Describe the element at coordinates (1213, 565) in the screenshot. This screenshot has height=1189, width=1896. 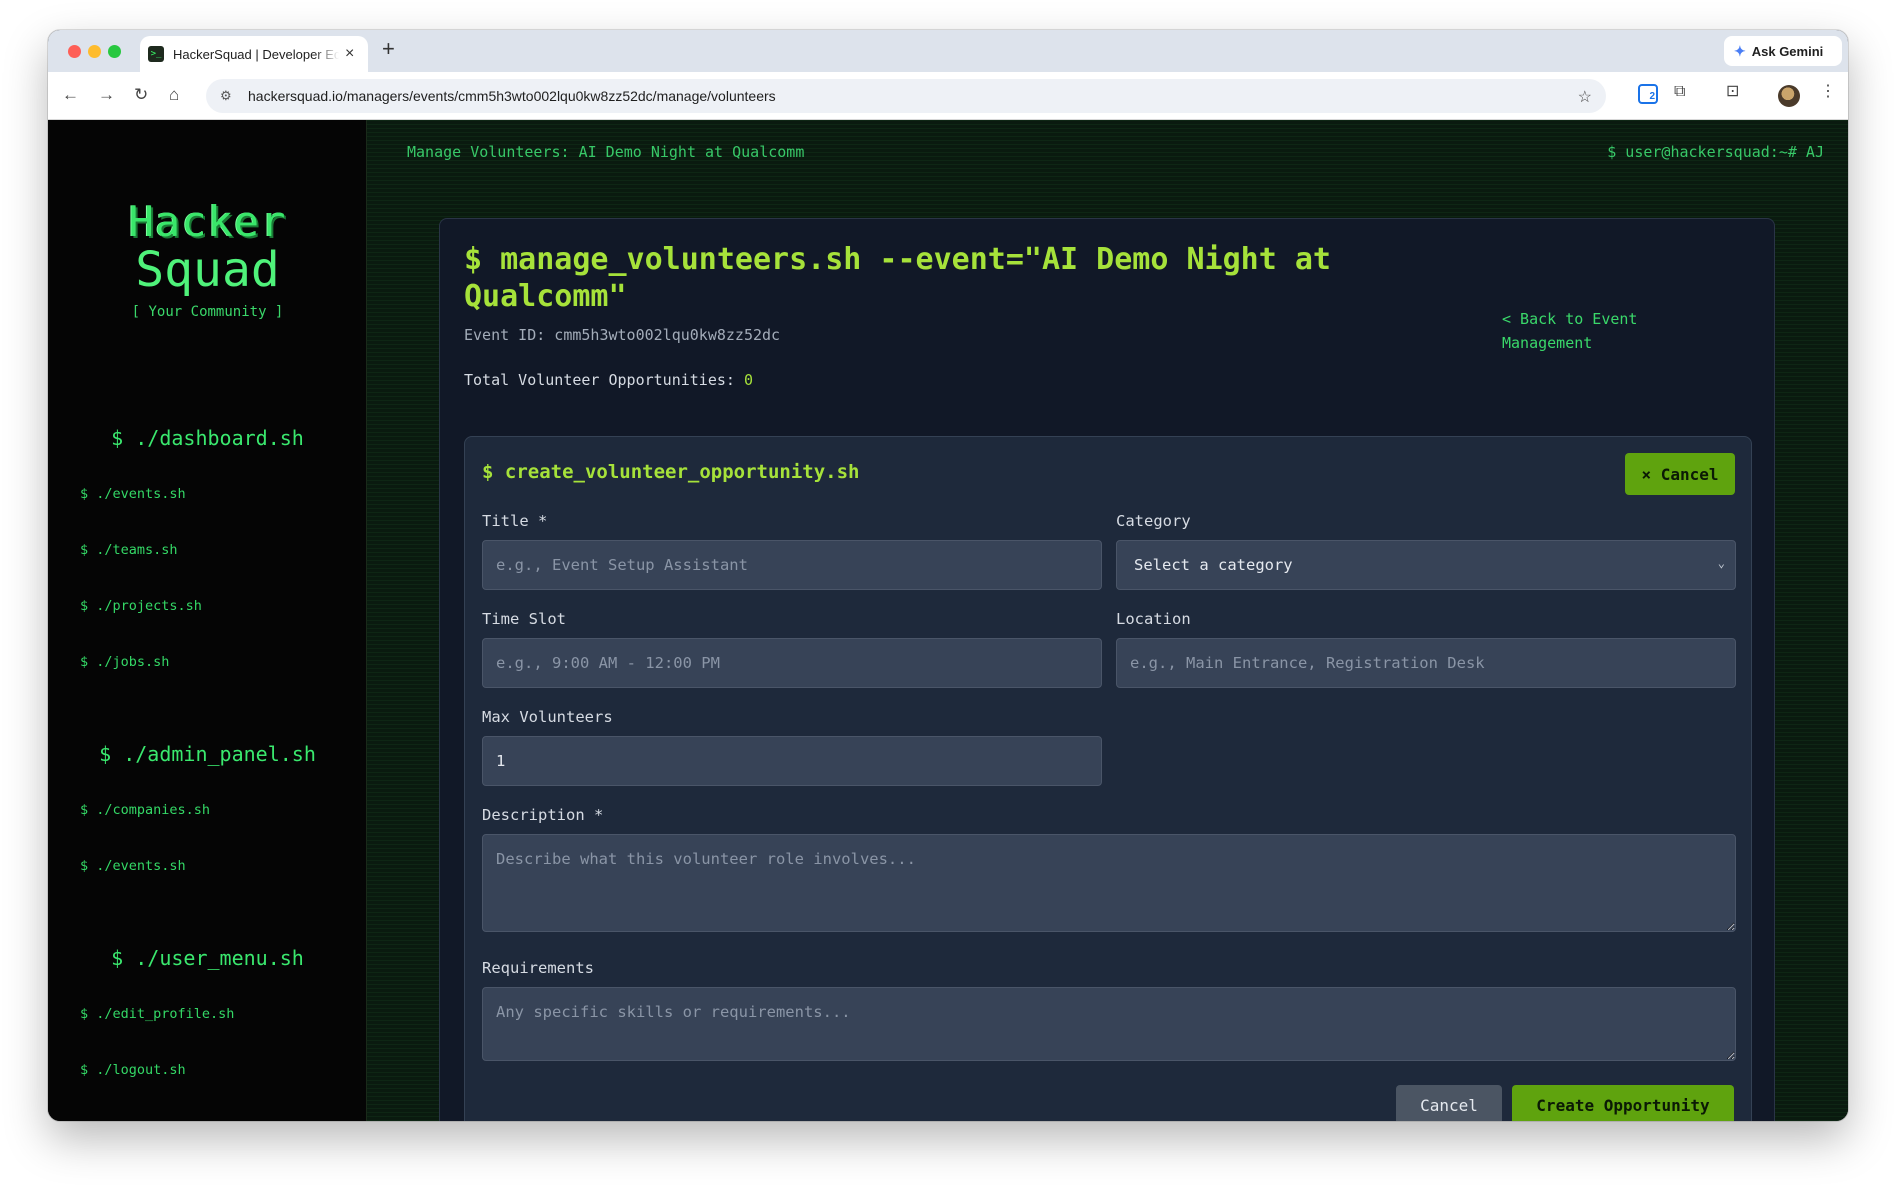
I see `category-selected-value: Select a category` at that location.